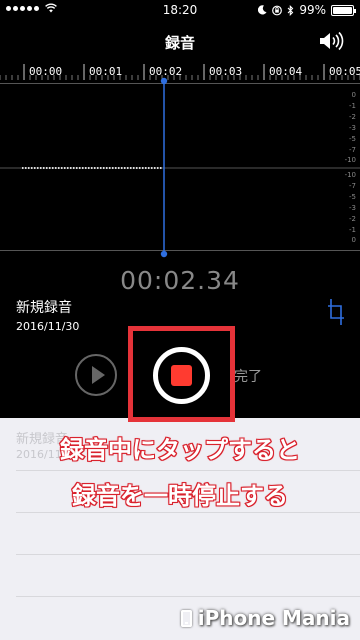  I want to click on stop-recording-button, so click(181, 375).